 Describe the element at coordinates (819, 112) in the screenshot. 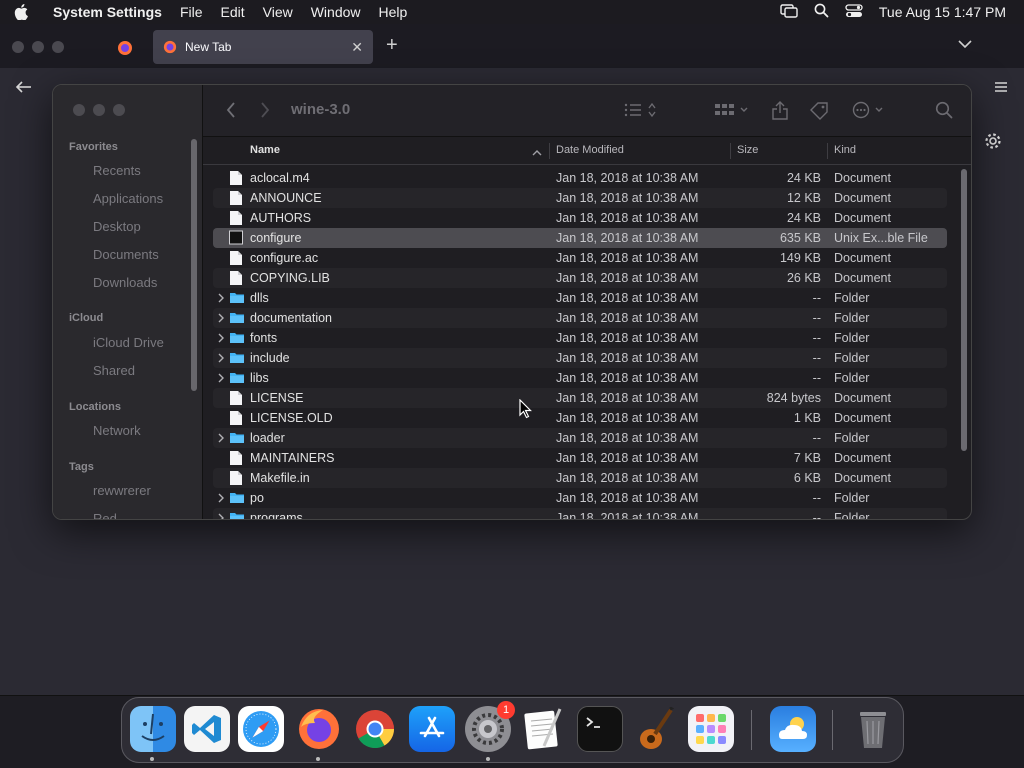

I see `tag-icon` at that location.